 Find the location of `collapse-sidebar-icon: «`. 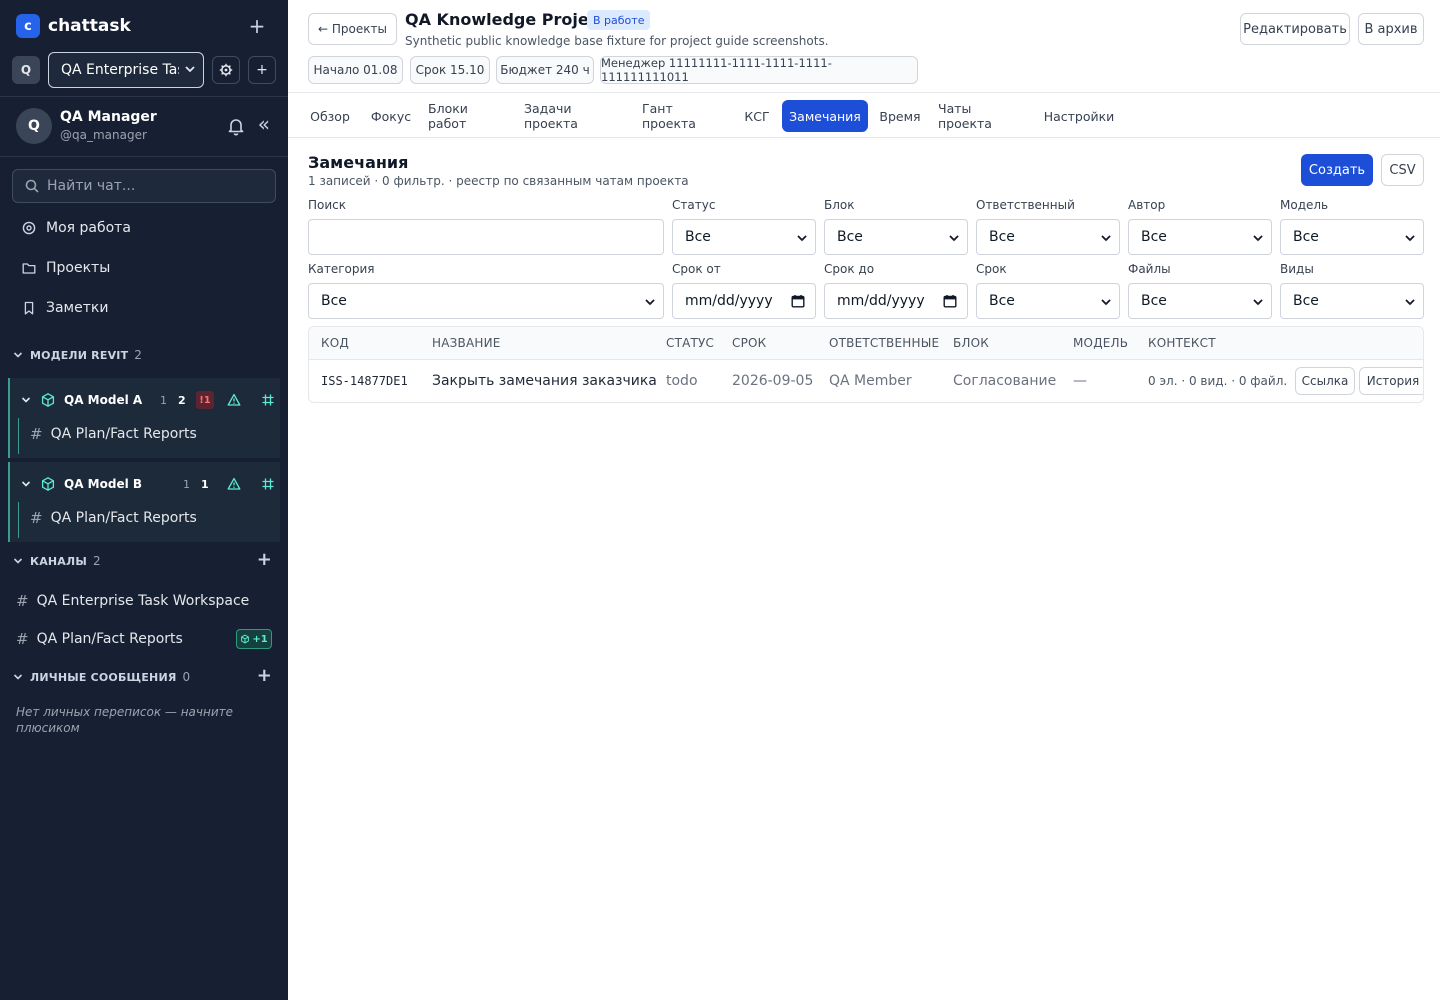

collapse-sidebar-icon: « is located at coordinates (264, 124).